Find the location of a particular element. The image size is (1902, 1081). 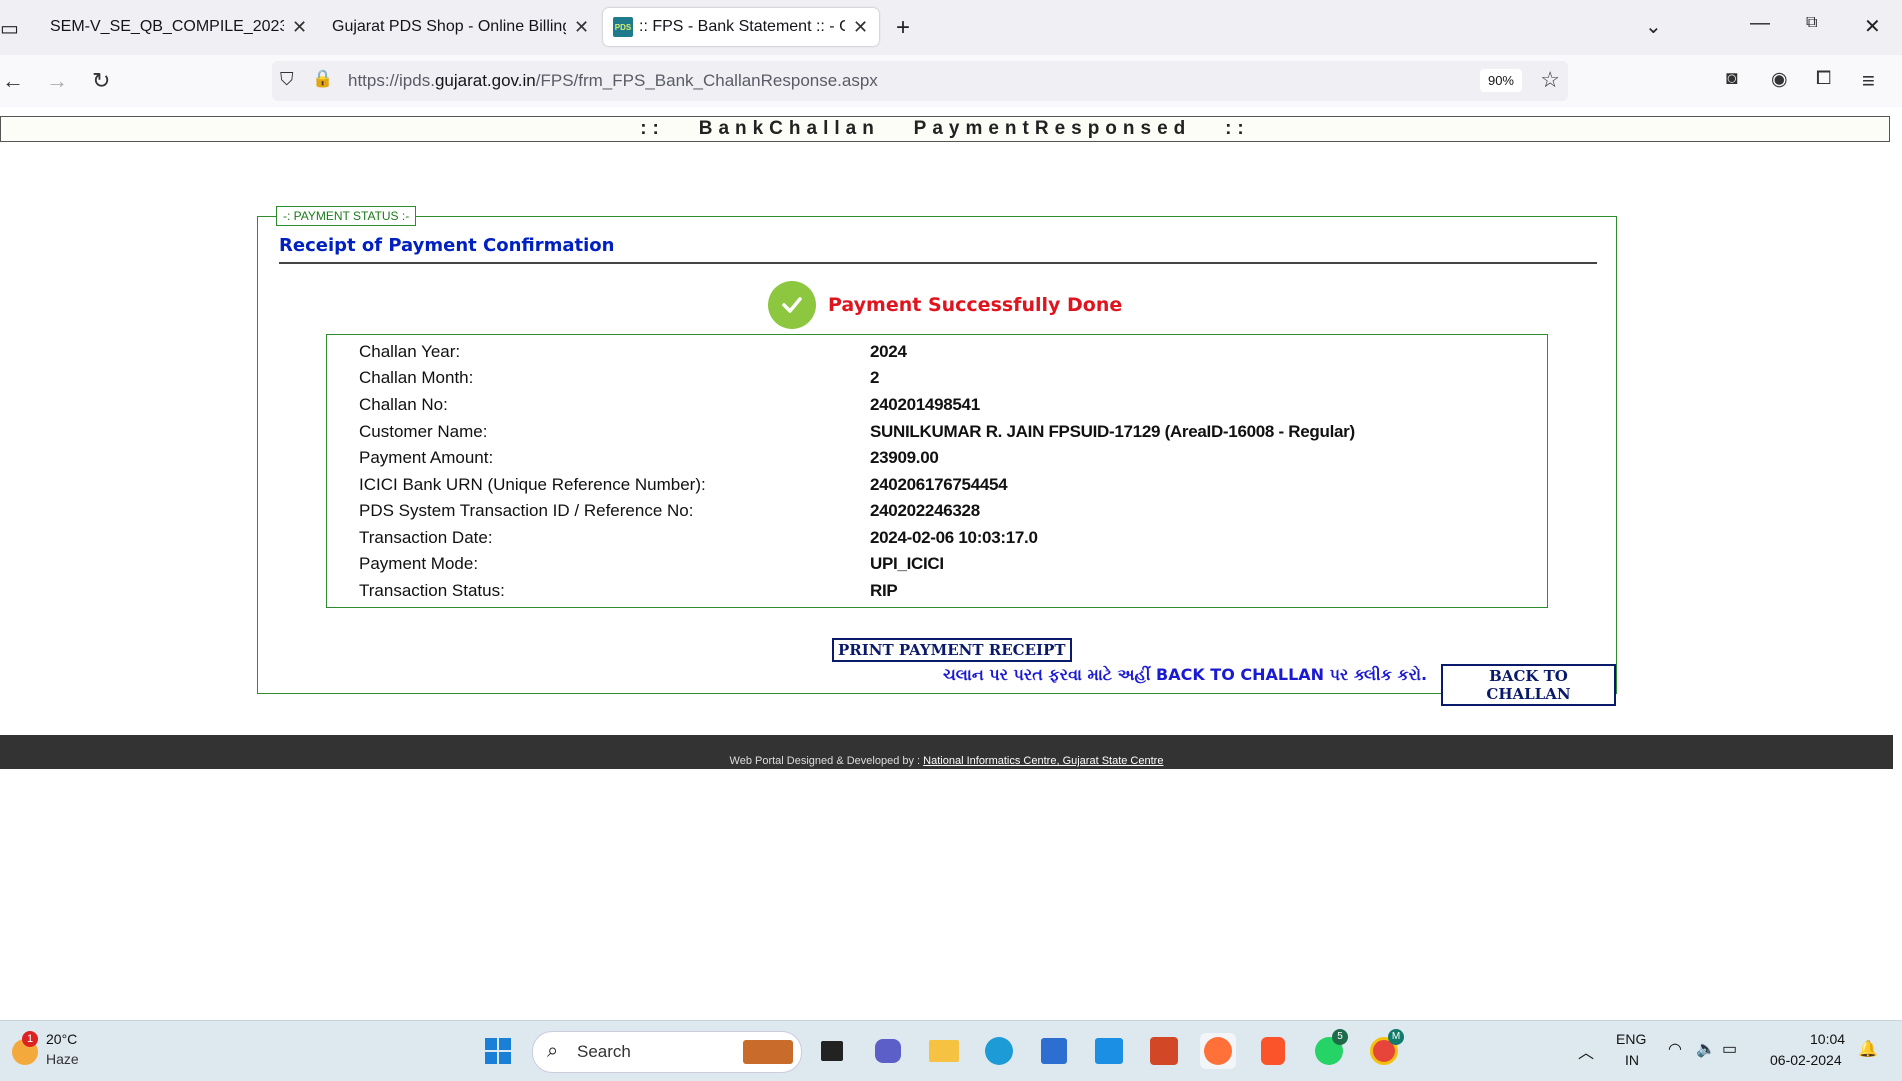

file-explorer-icon is located at coordinates (944, 1051).